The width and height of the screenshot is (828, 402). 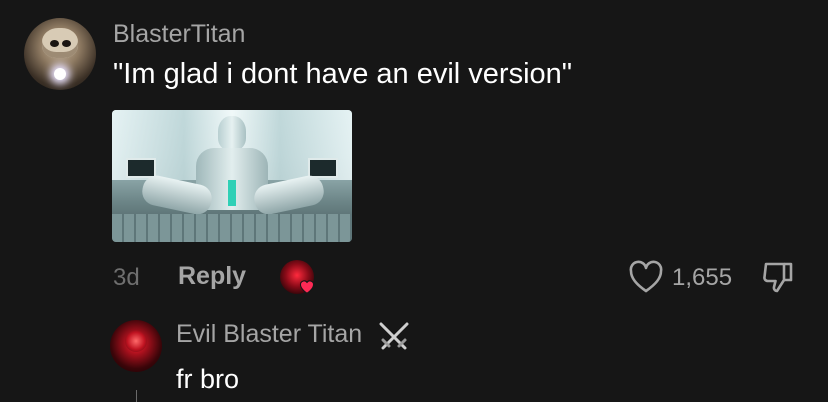 I want to click on comment-image, so click(x=232, y=176).